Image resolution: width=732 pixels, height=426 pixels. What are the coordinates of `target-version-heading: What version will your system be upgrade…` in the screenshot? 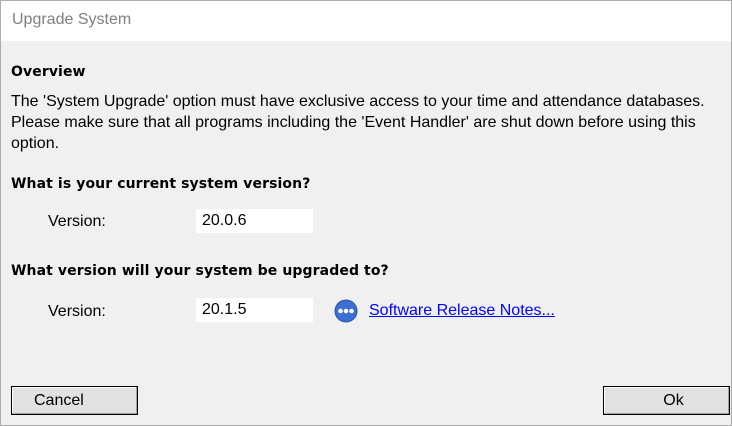 It's located at (200, 271).